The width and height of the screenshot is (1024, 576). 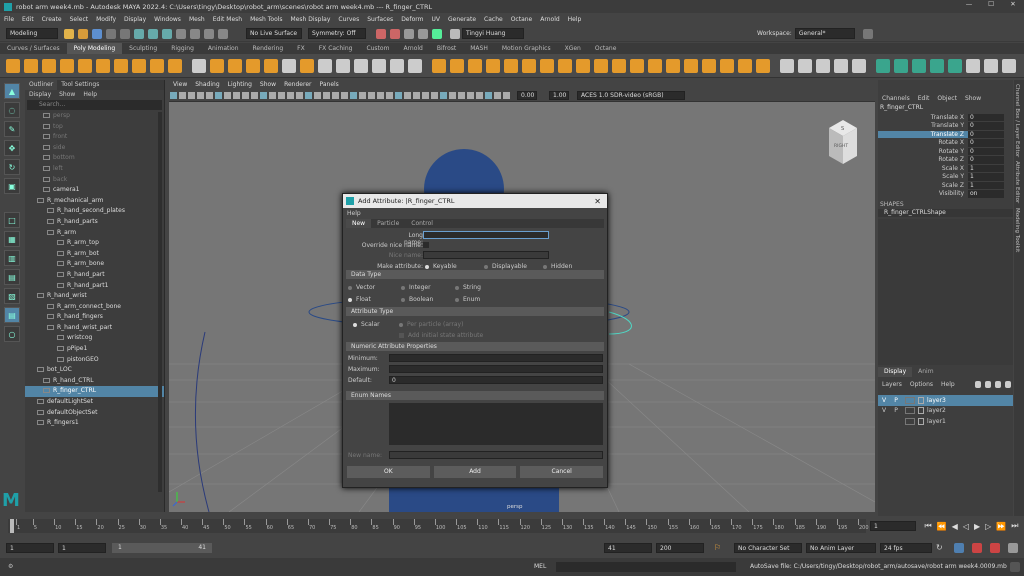 What do you see at coordinates (475, 346) in the screenshot?
I see `numeric-properties-header: Numeric Attribute Properties` at bounding box center [475, 346].